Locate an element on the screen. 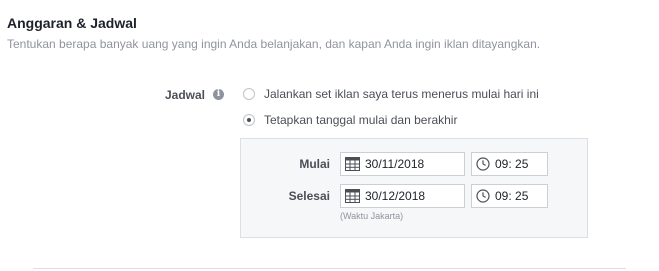  radio-label-set-start-end: Tetapkan tanggal mulai dan berakhir is located at coordinates (361, 120).